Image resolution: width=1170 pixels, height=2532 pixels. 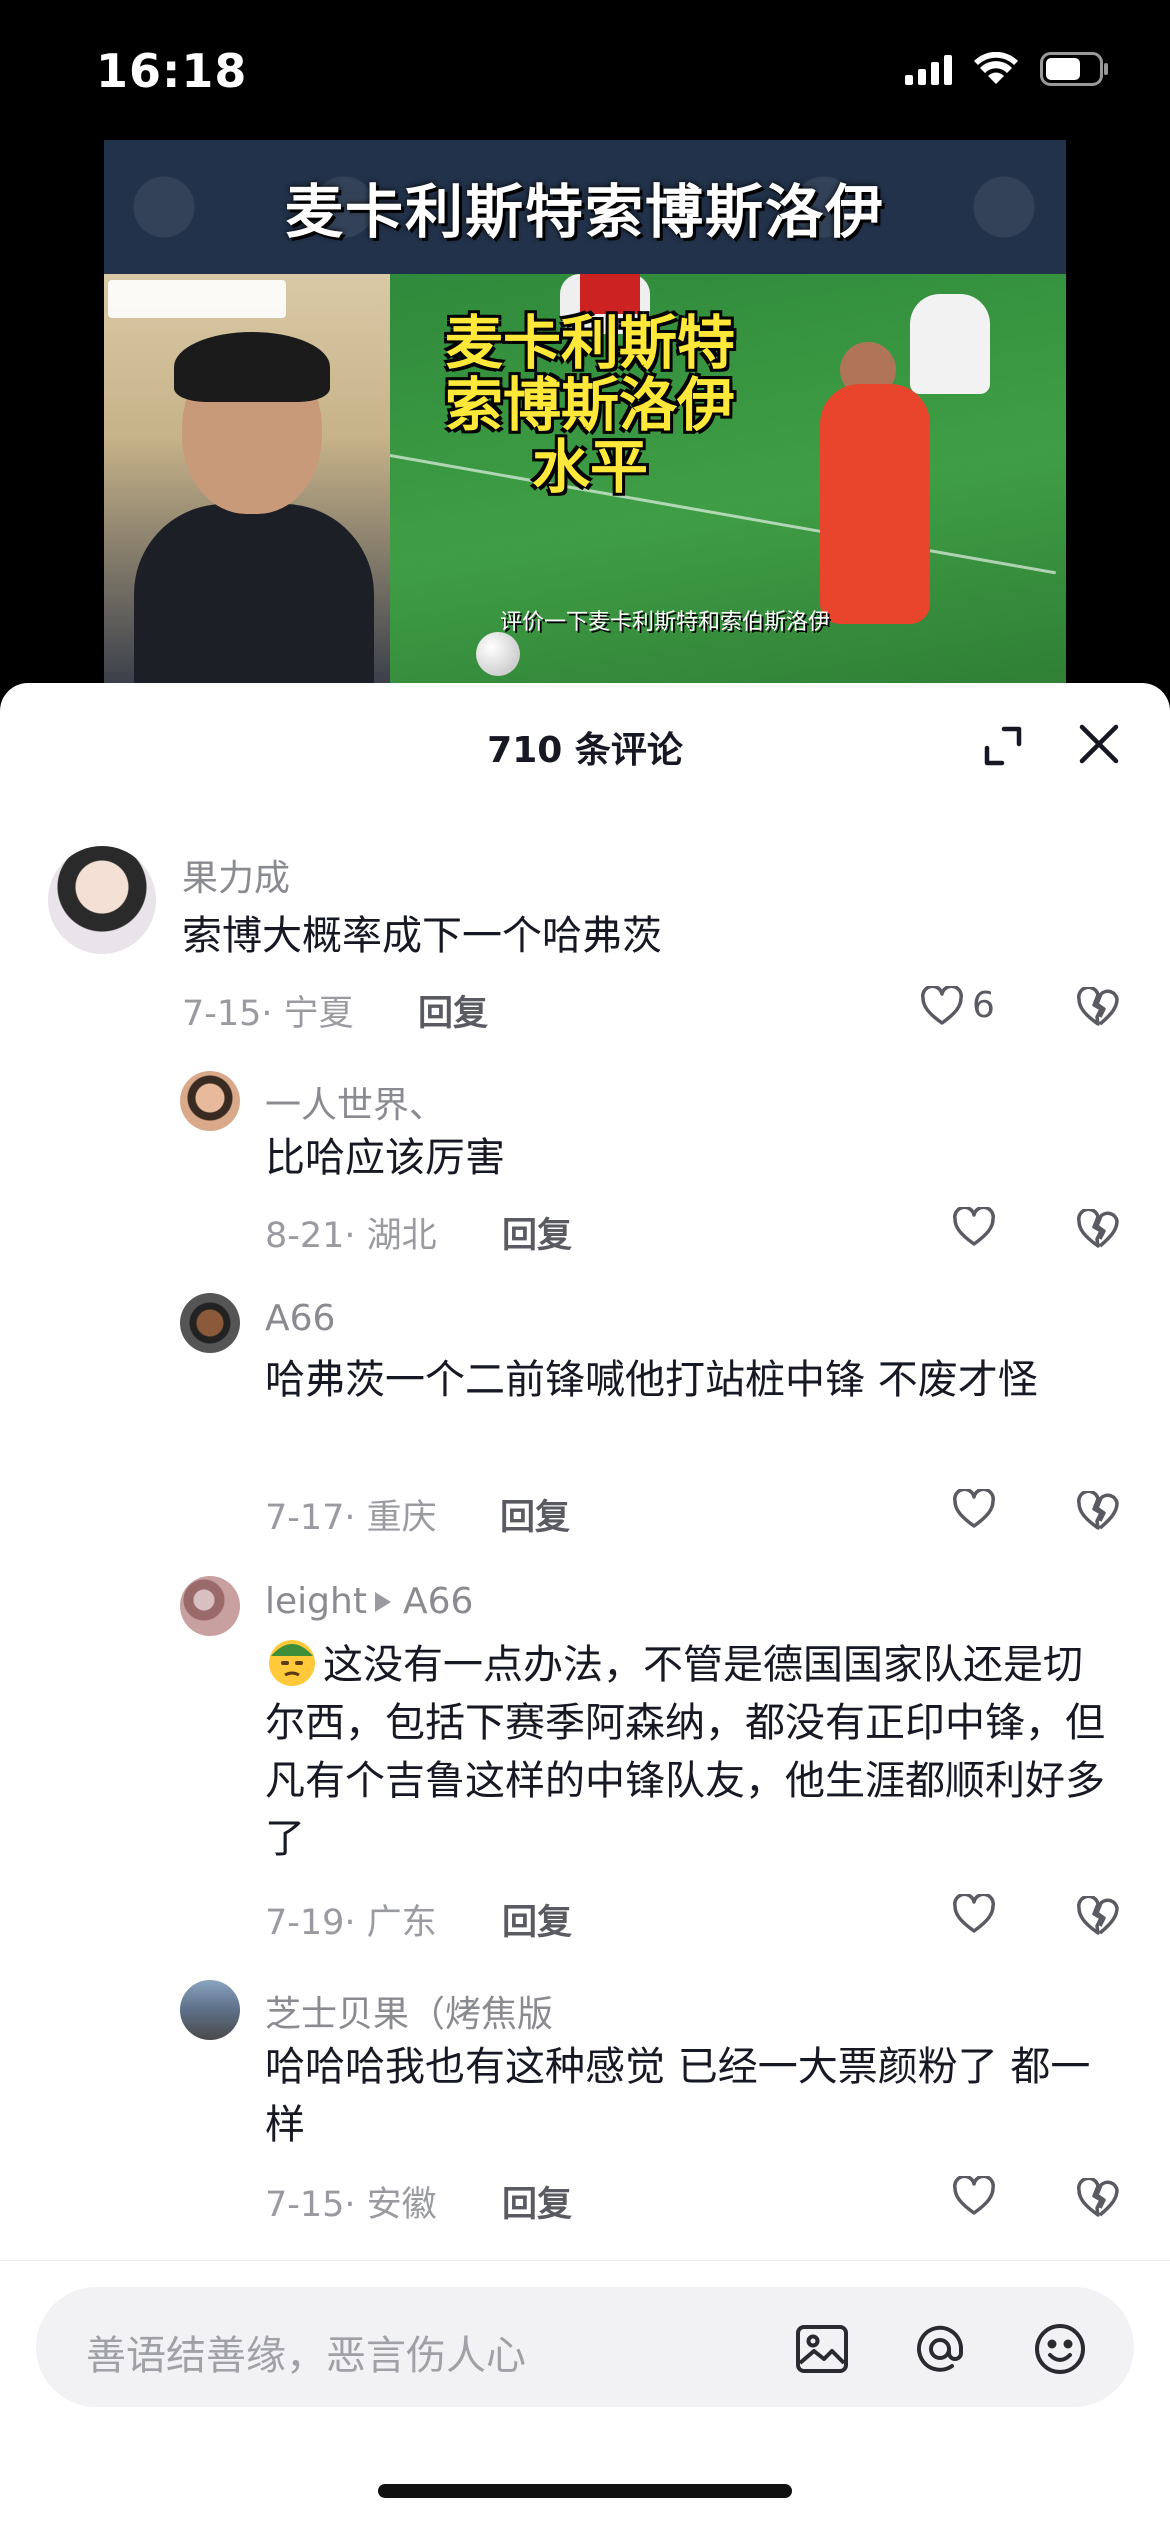 I want to click on comment-date-location: 8-21· 湖北, so click(x=351, y=1236).